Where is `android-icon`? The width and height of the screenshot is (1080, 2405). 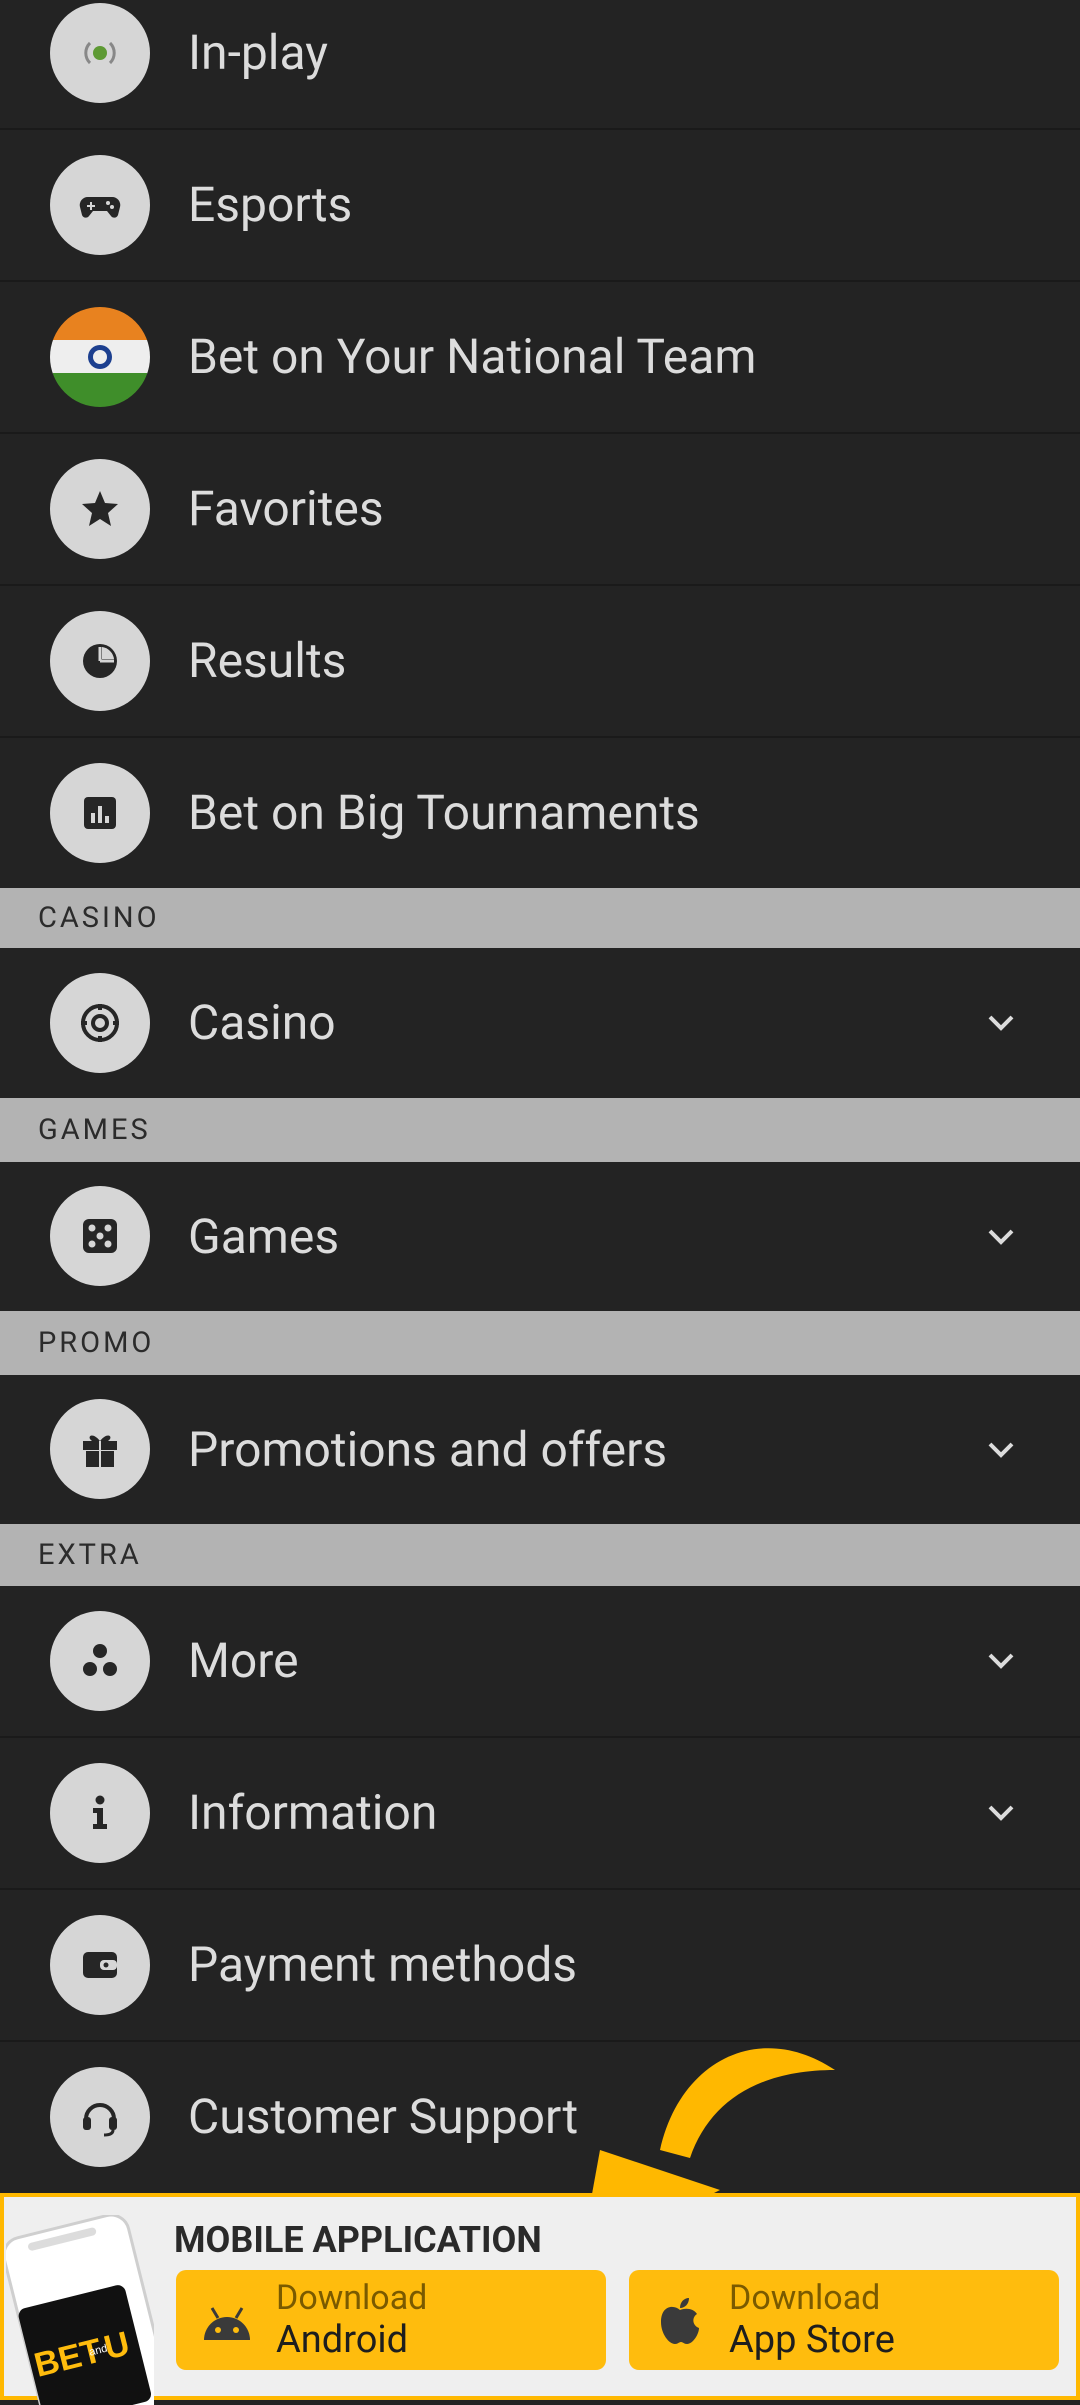
android-icon is located at coordinates (227, 2323).